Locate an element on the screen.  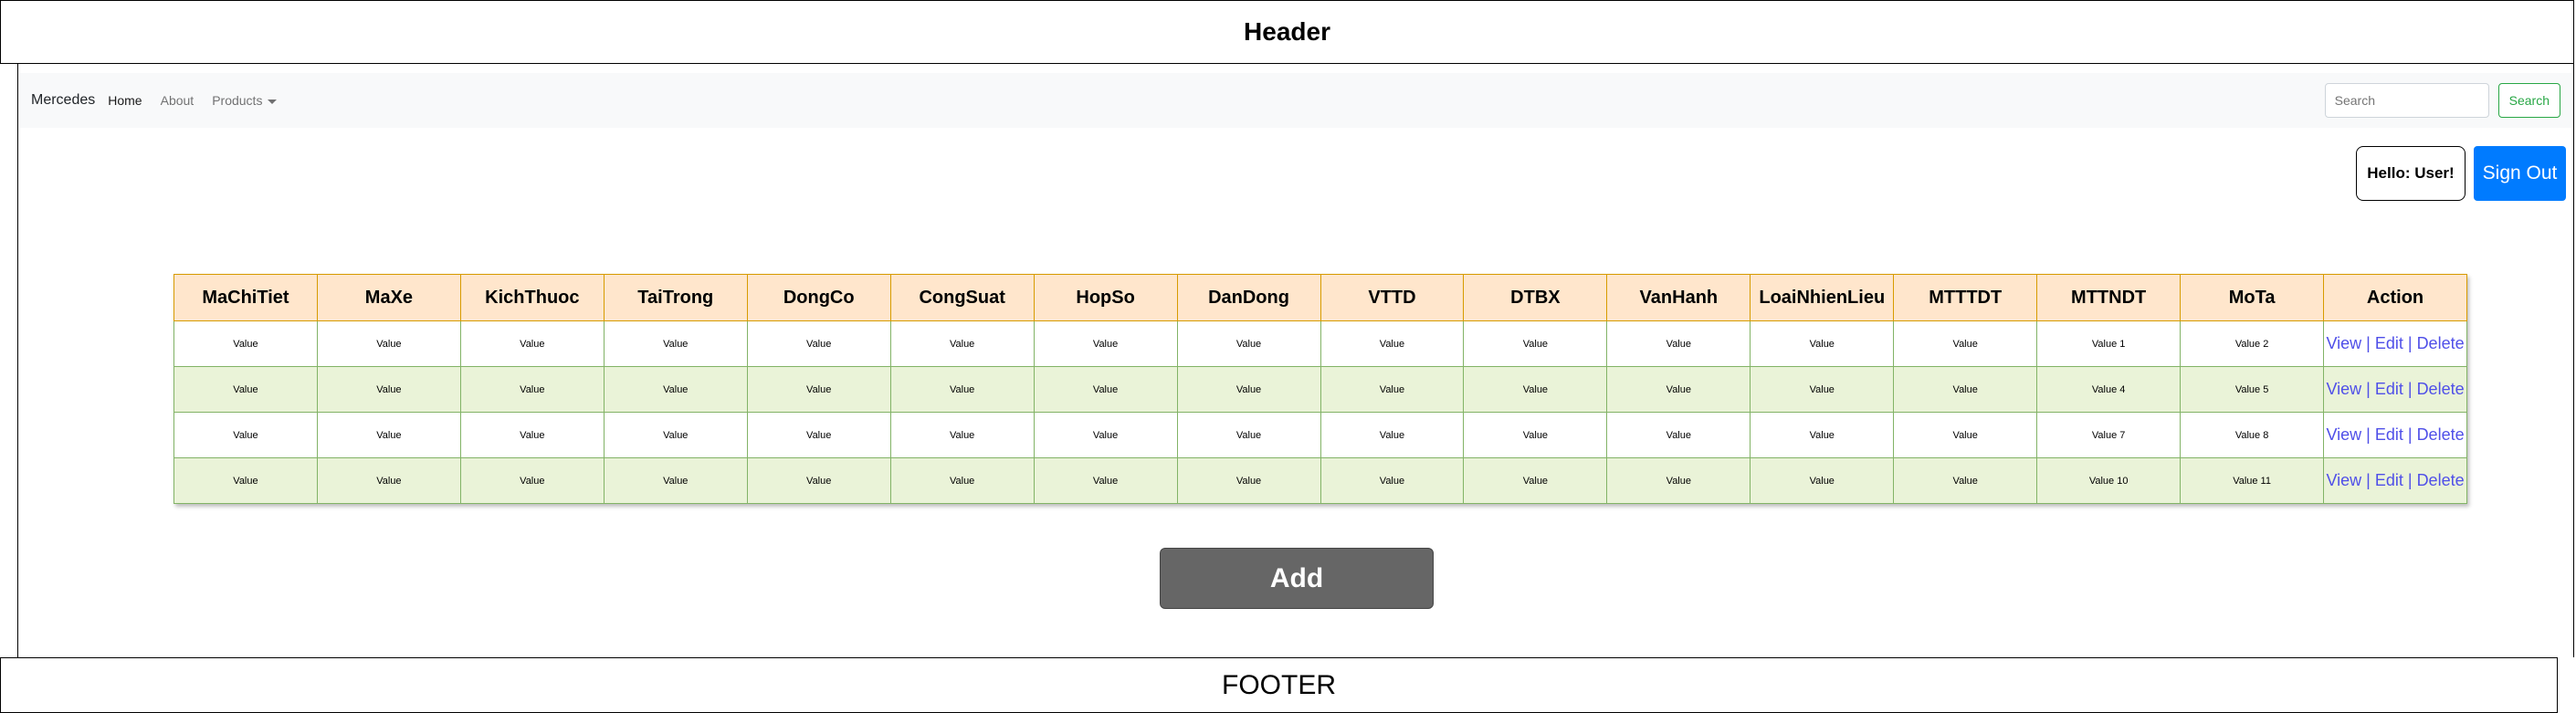
column-header: VanHanh is located at coordinates (1678, 298).